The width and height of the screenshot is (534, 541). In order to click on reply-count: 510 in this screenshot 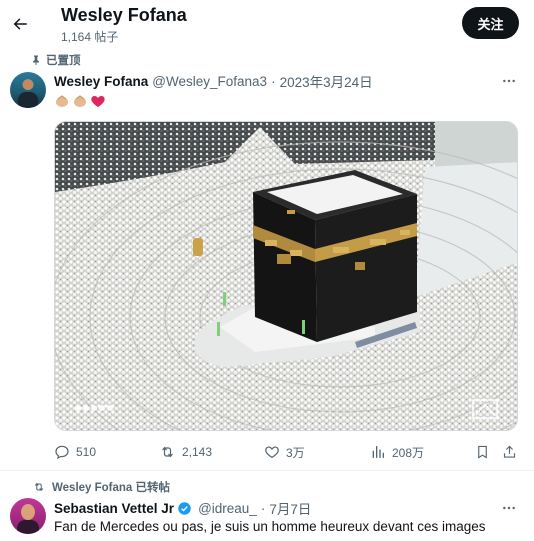, I will do `click(86, 452)`.